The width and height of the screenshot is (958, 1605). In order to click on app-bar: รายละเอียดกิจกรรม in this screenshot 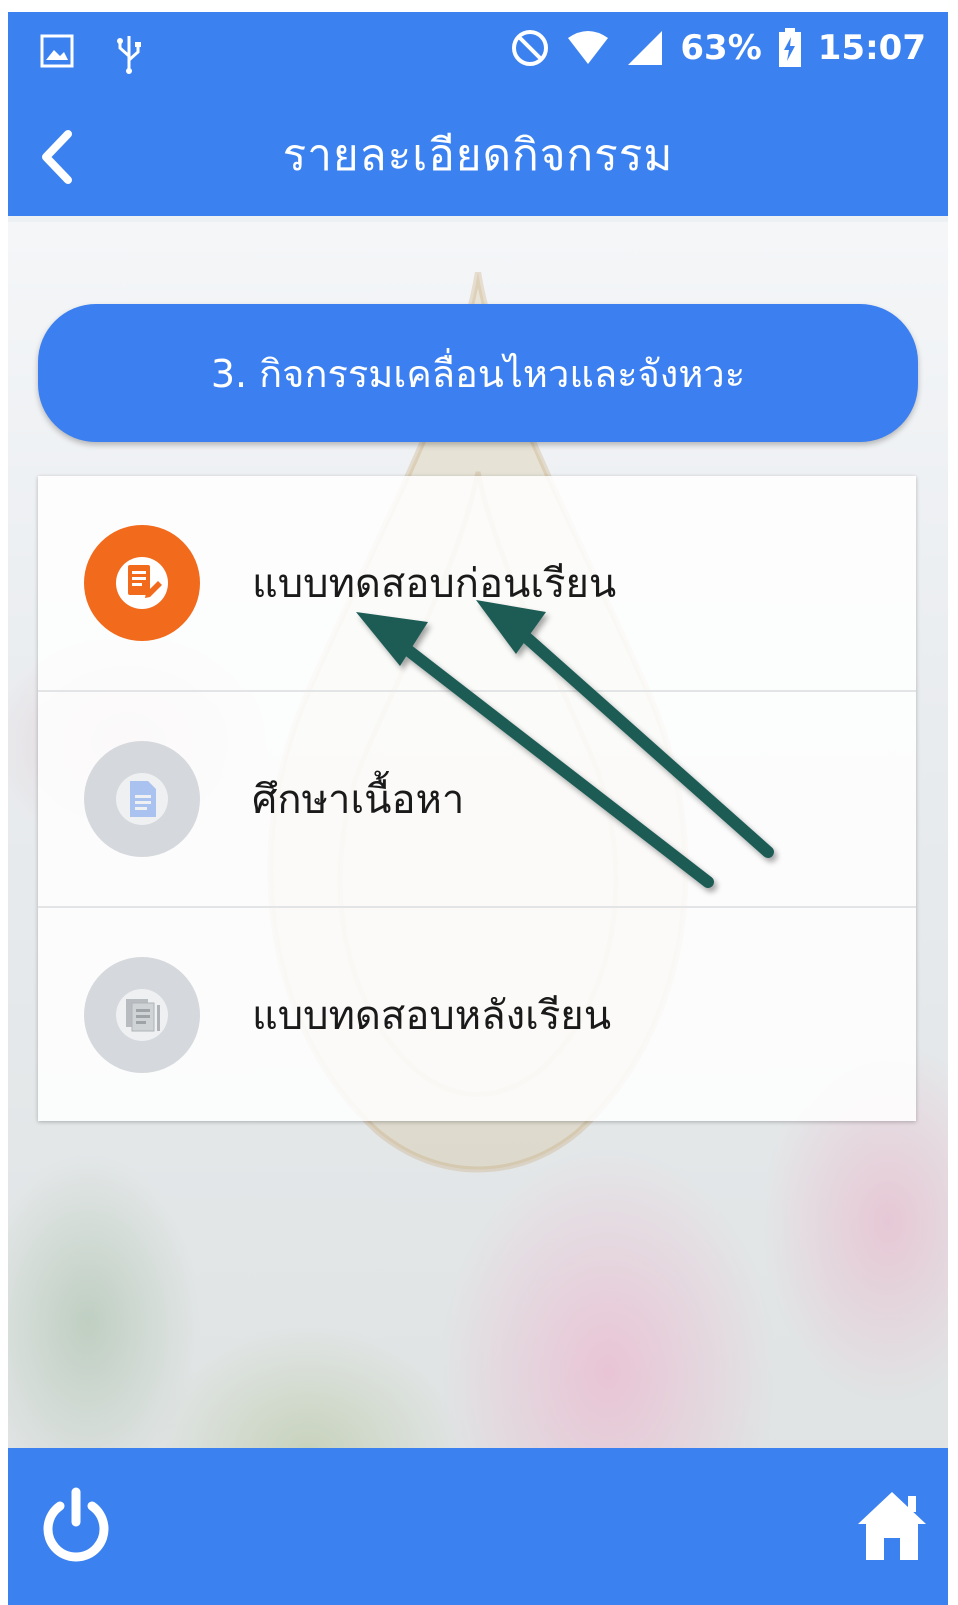, I will do `click(478, 154)`.